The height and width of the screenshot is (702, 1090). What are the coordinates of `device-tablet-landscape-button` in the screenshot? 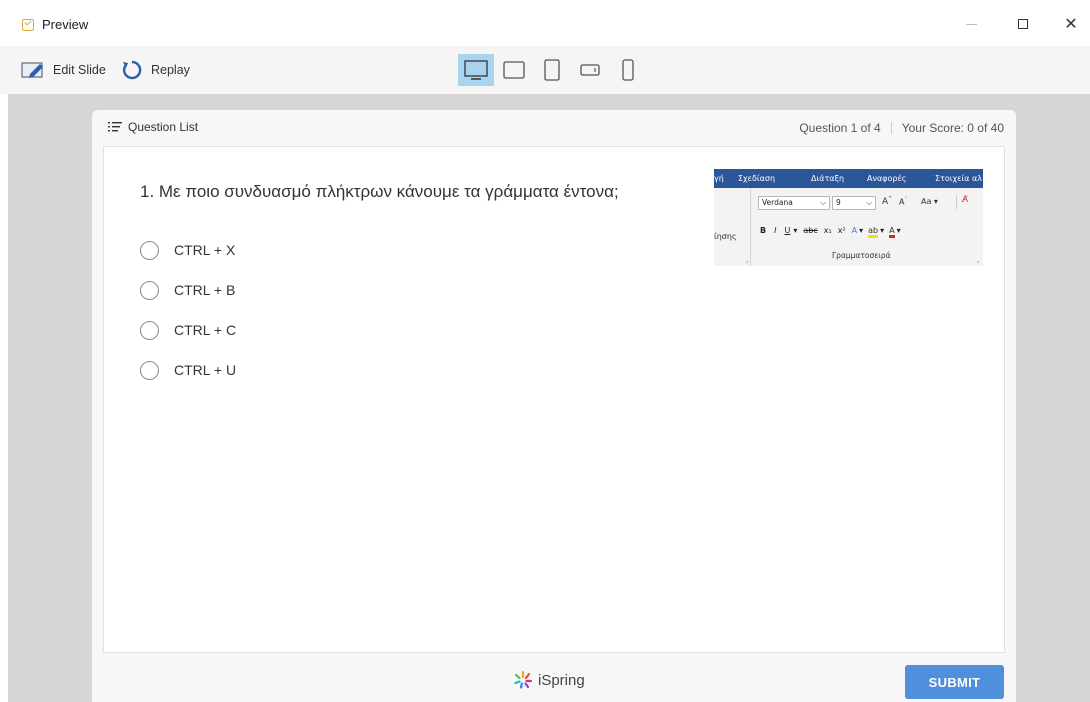 It's located at (514, 70).